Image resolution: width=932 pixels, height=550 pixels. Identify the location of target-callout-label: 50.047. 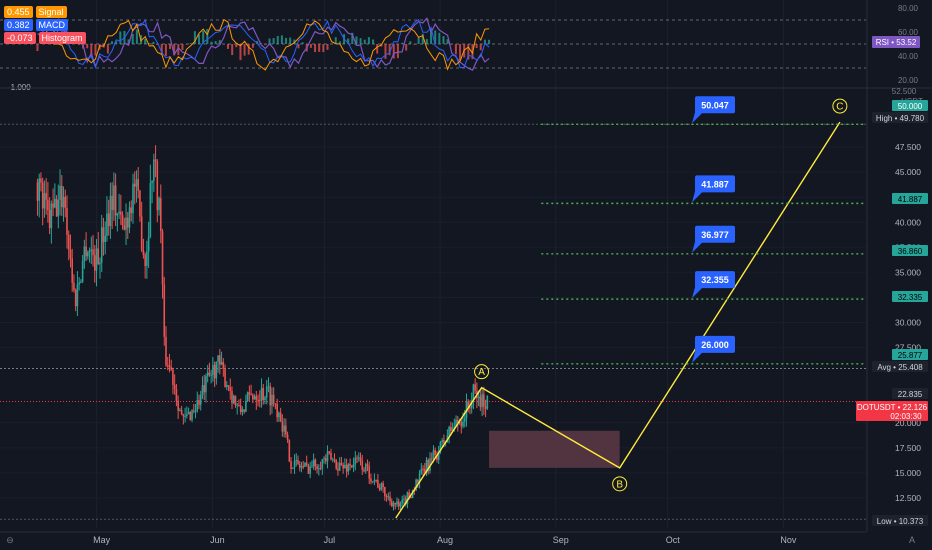
(715, 105).